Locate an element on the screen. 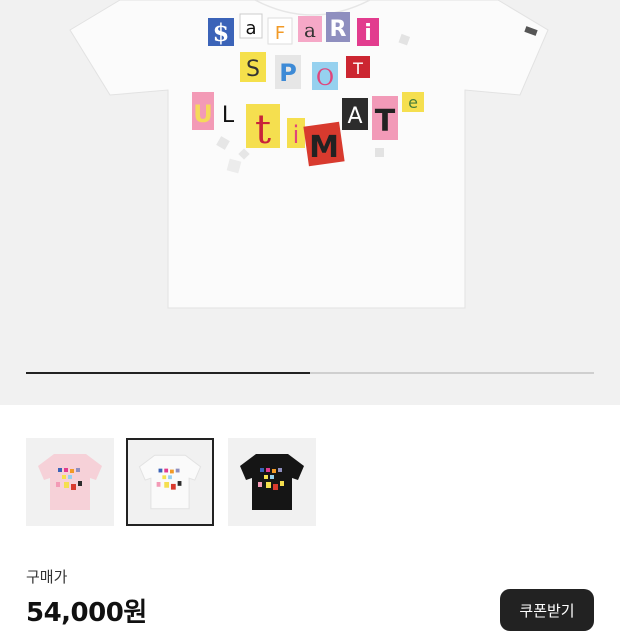 The image size is (620, 631). thumbnail-pink is located at coordinates (70, 482).